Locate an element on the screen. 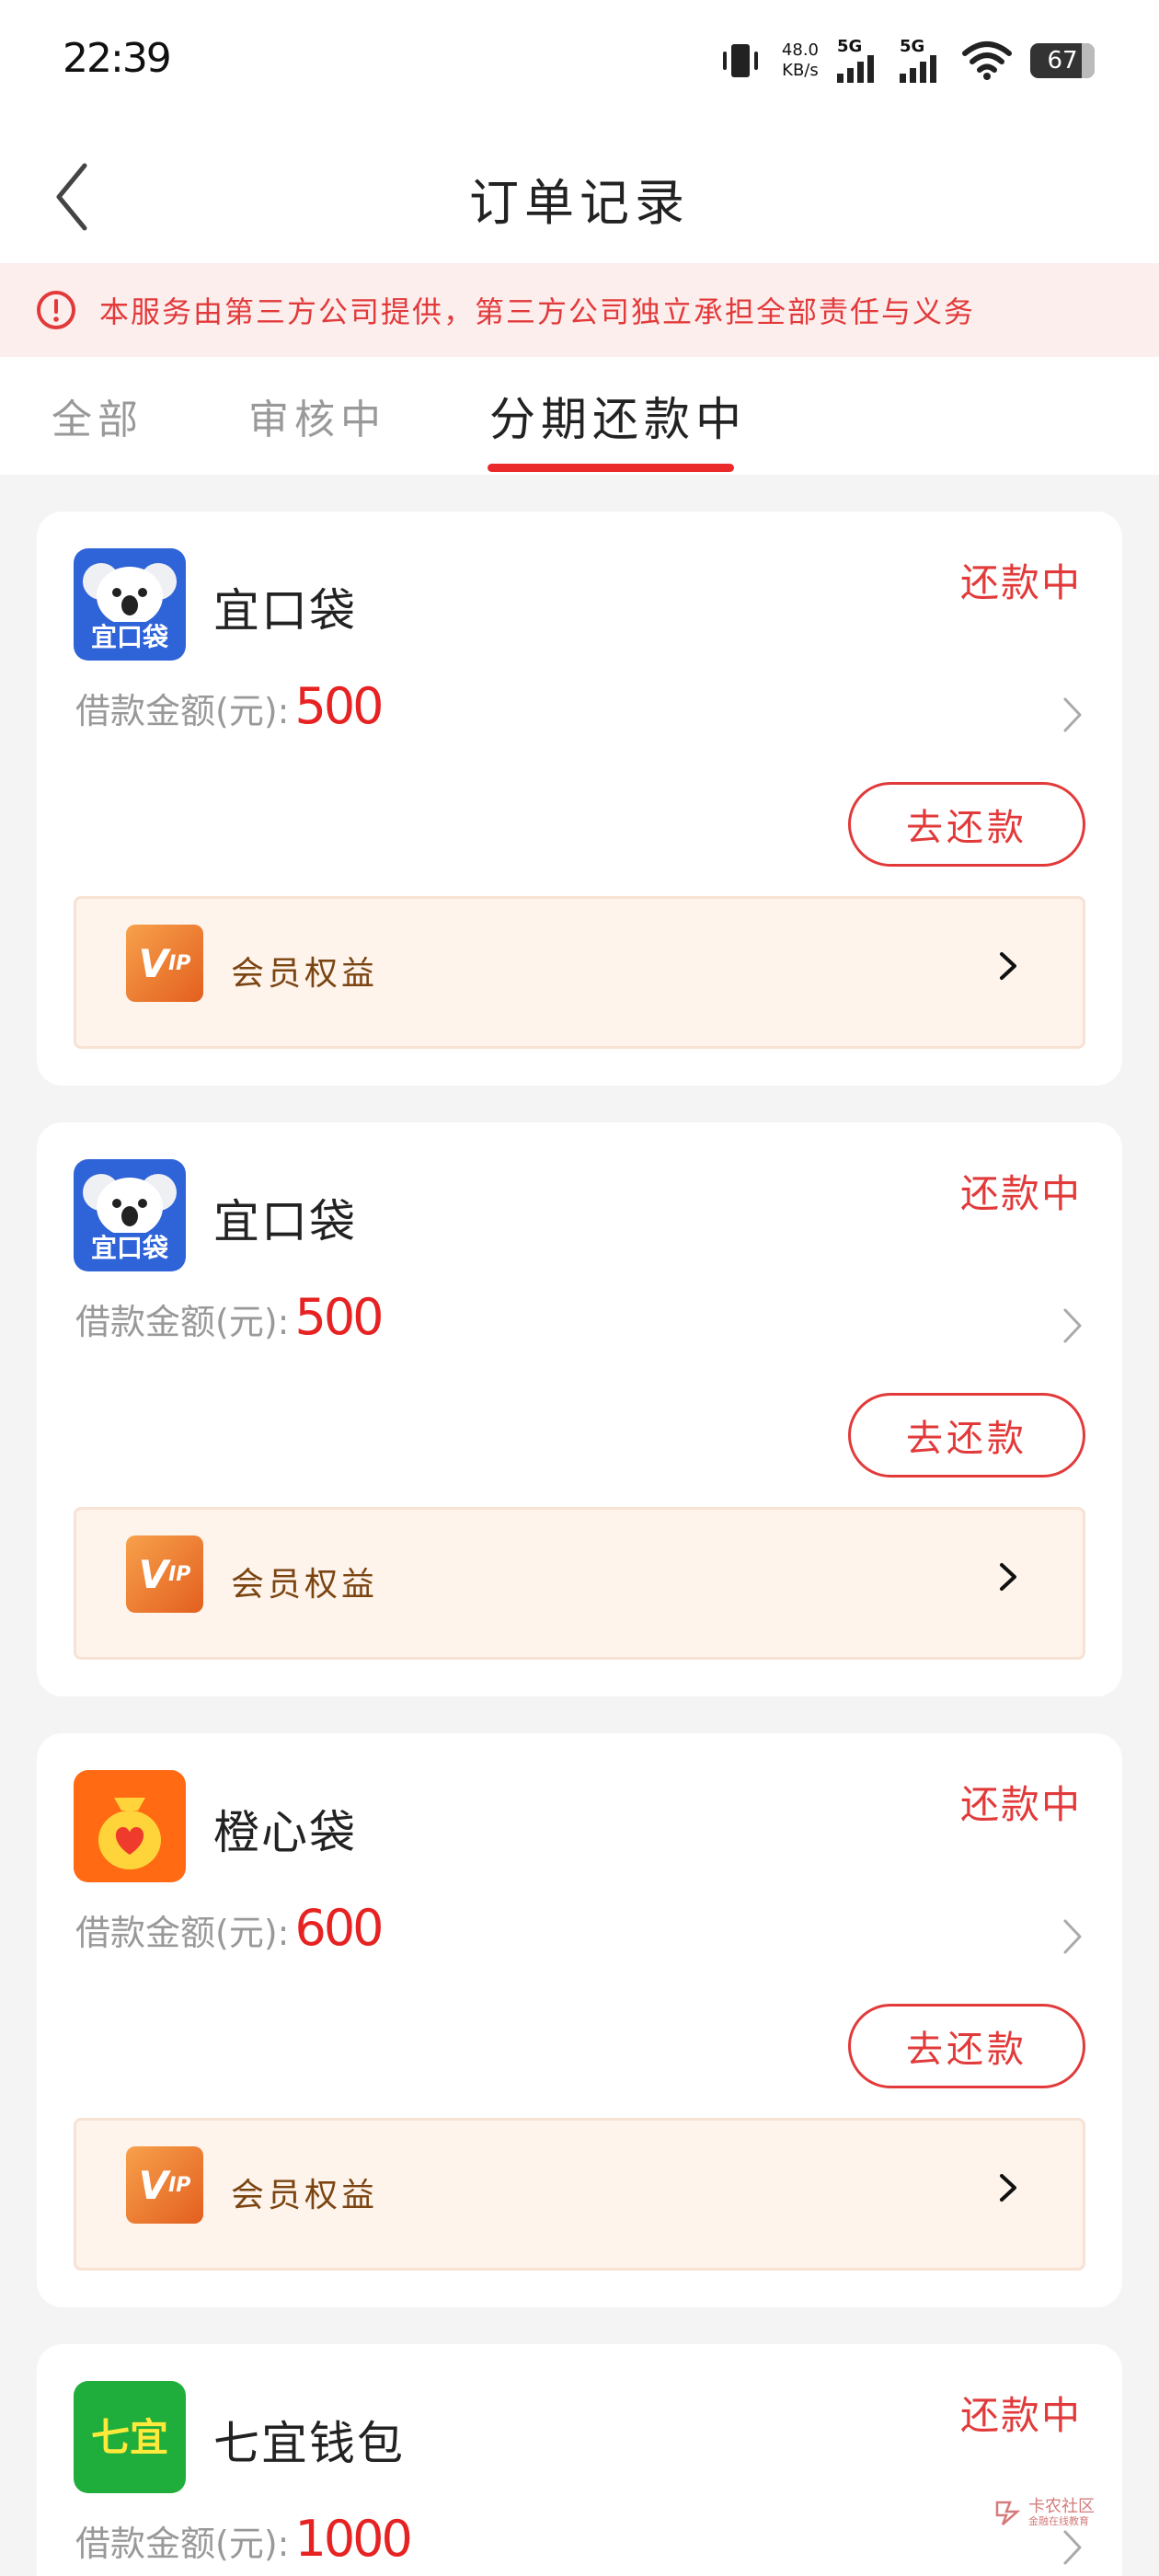 Image resolution: width=1159 pixels, height=2576 pixels. active-tab-indicator is located at coordinates (611, 468).